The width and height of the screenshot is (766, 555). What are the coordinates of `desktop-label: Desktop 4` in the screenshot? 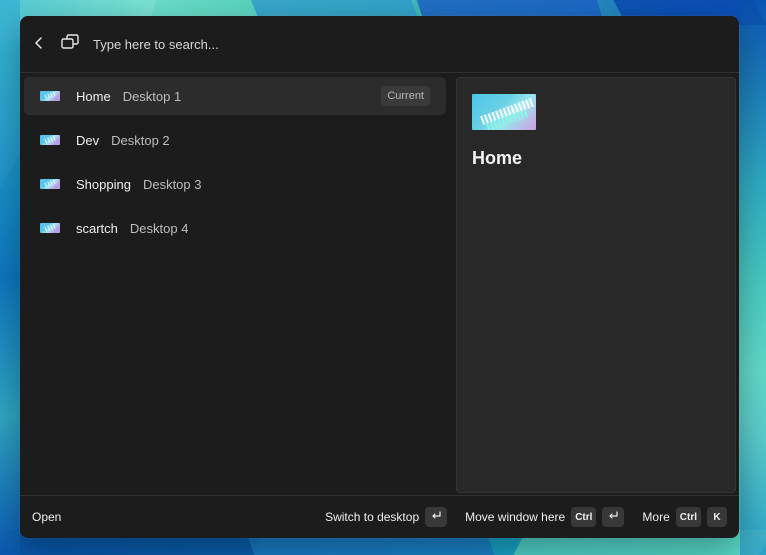 It's located at (159, 228).